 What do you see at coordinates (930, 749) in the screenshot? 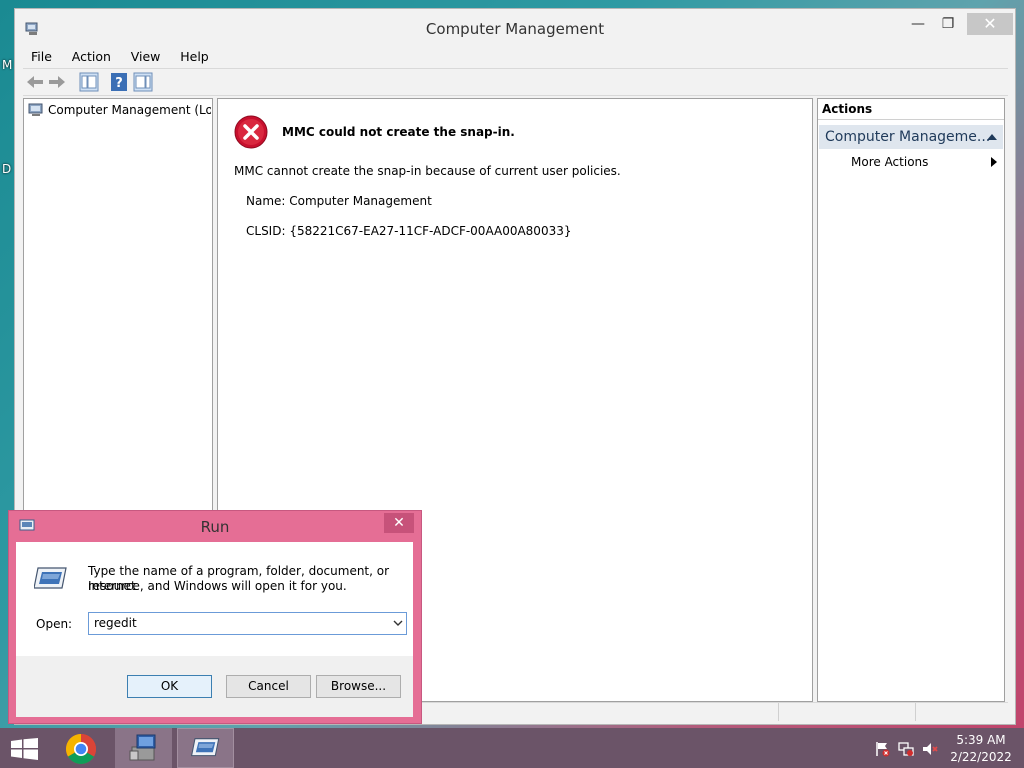
I see `volume-muted-icon` at bounding box center [930, 749].